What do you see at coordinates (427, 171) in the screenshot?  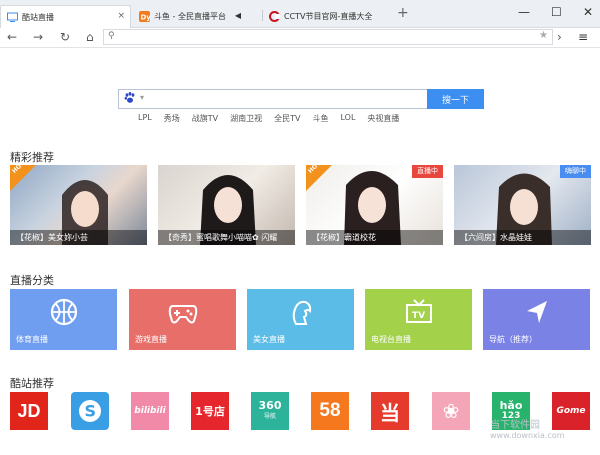 I see `live-badge: 直播中` at bounding box center [427, 171].